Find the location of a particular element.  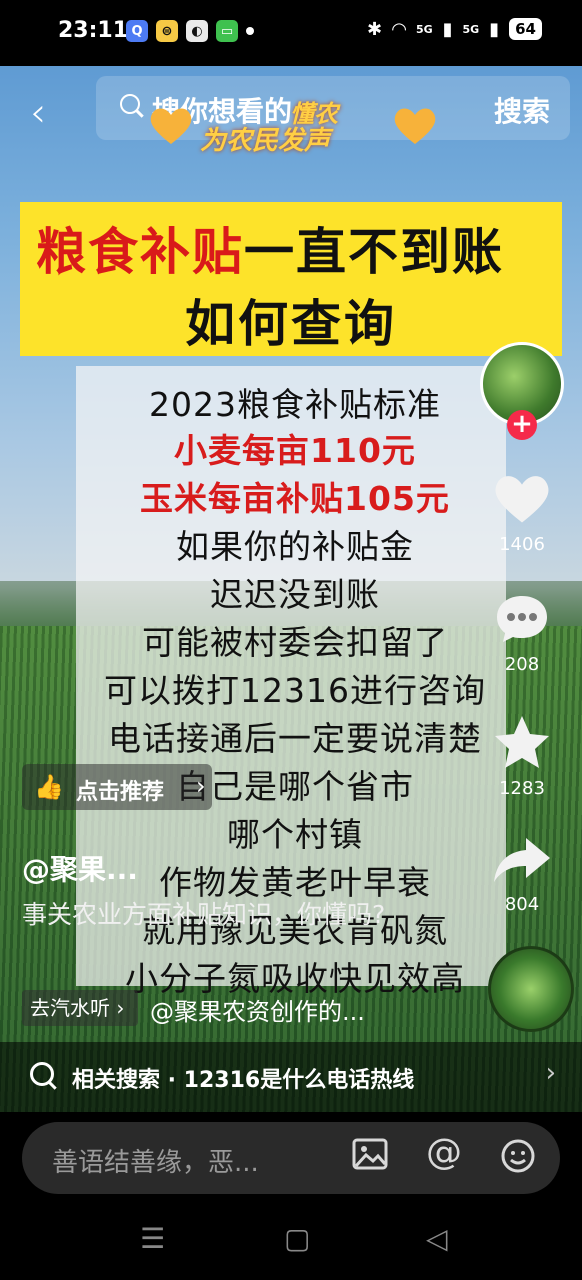

battery-indicator: 64 is located at coordinates (525, 29).